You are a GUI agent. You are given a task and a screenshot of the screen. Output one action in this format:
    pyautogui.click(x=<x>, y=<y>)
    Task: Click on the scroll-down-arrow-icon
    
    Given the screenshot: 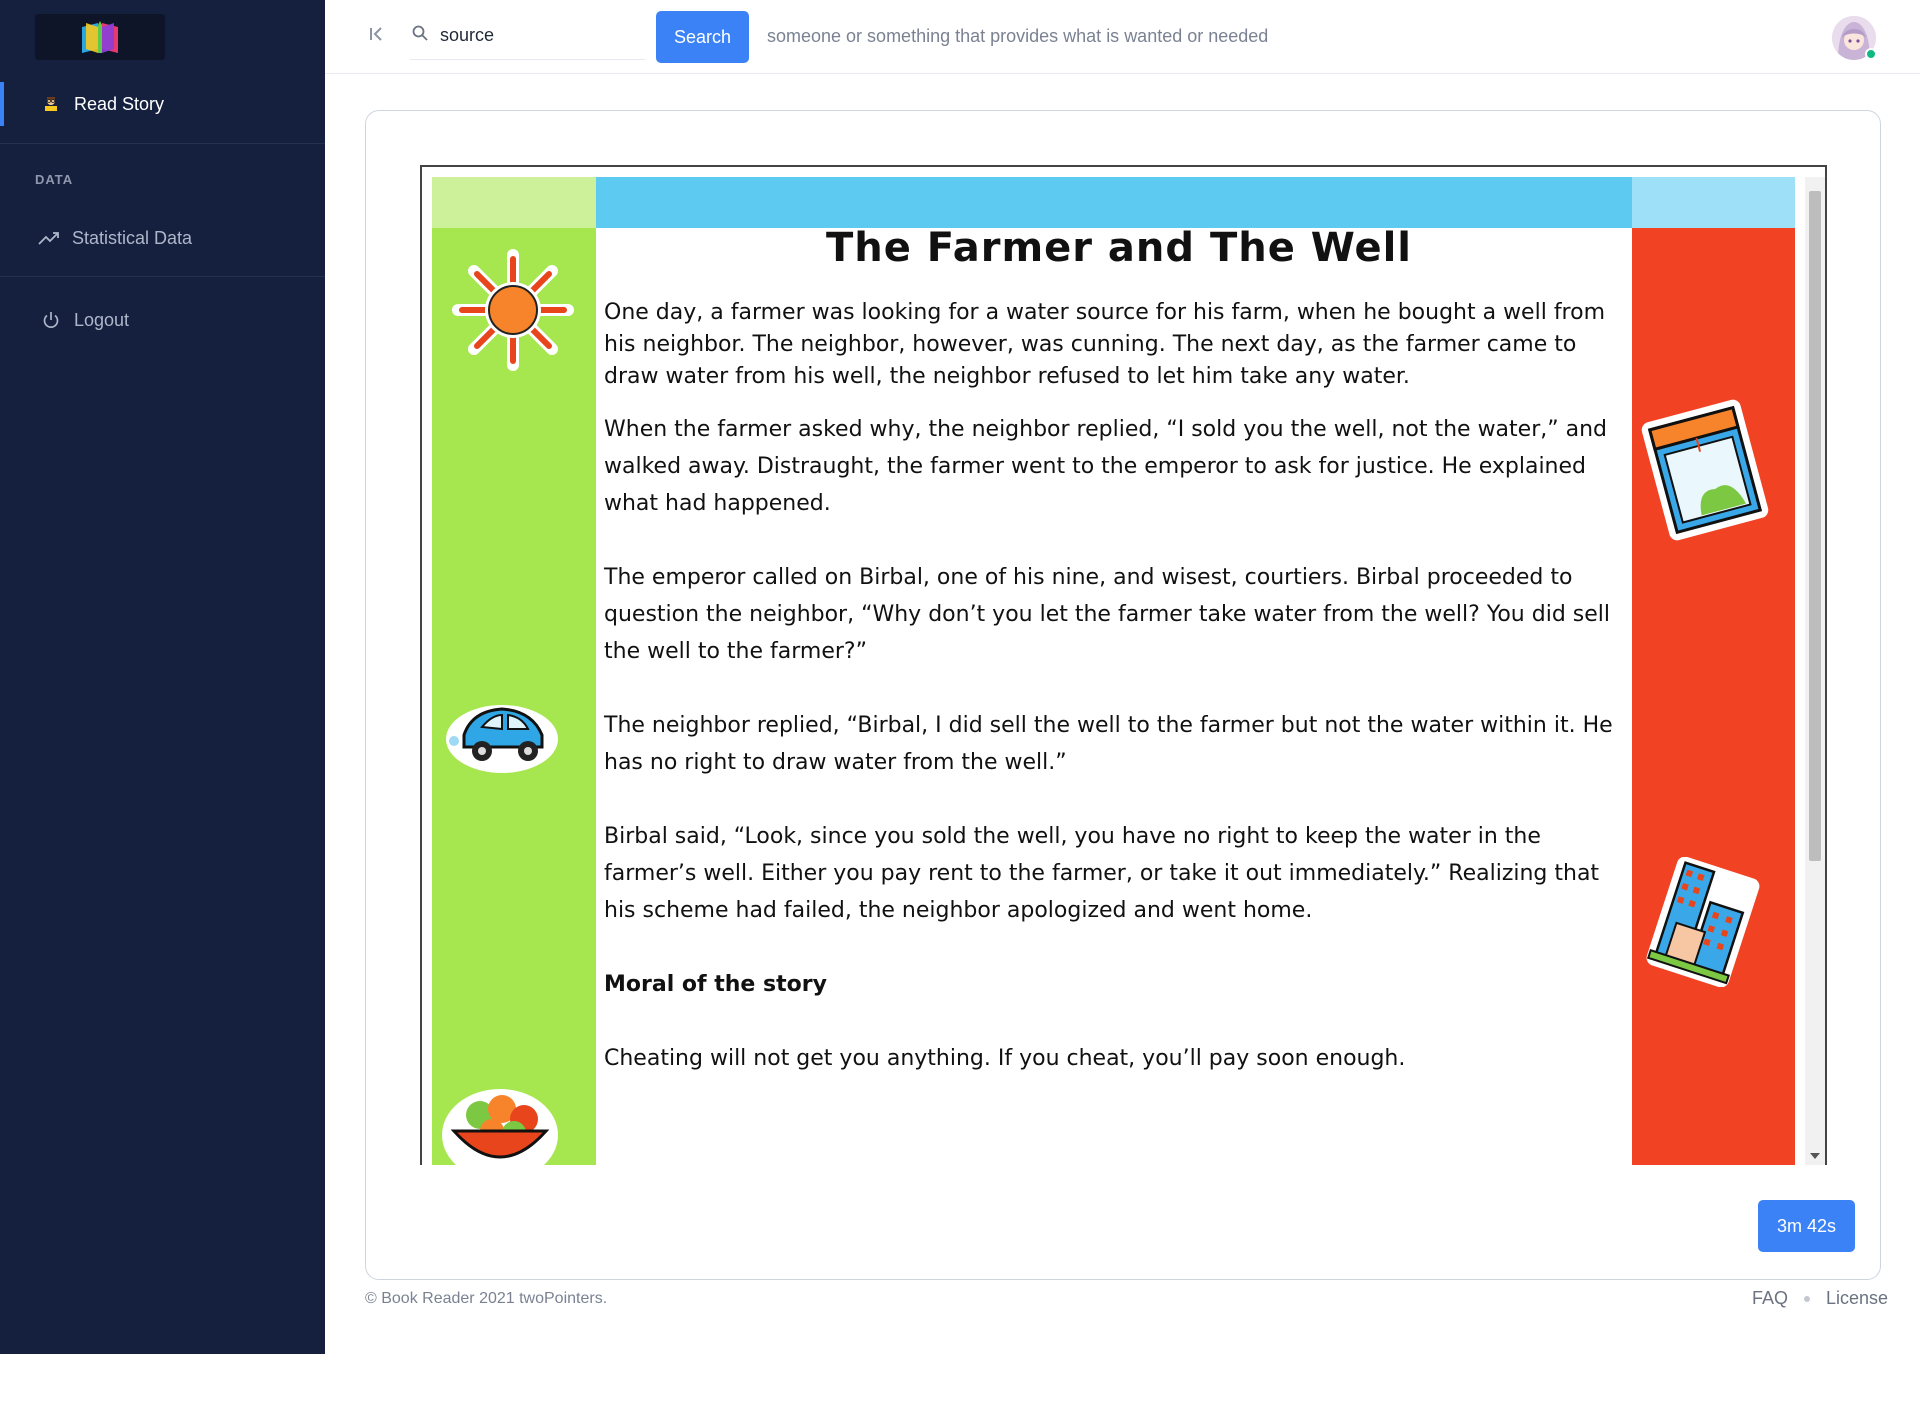 What is the action you would take?
    pyautogui.click(x=1815, y=1156)
    